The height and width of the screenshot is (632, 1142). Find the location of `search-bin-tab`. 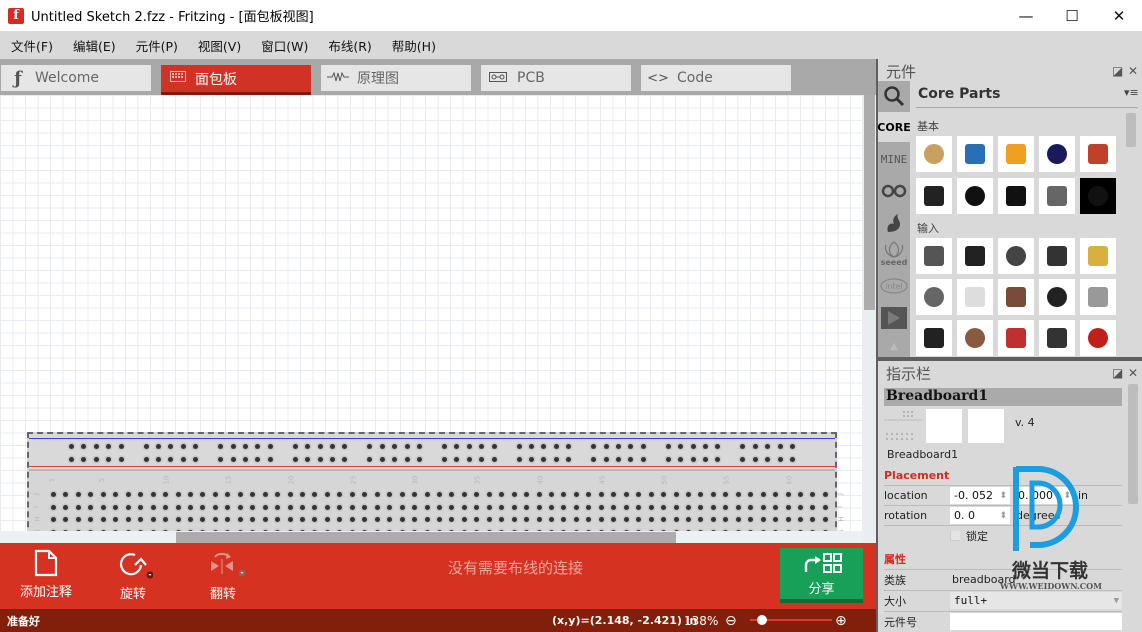

search-bin-tab is located at coordinates (894, 96).